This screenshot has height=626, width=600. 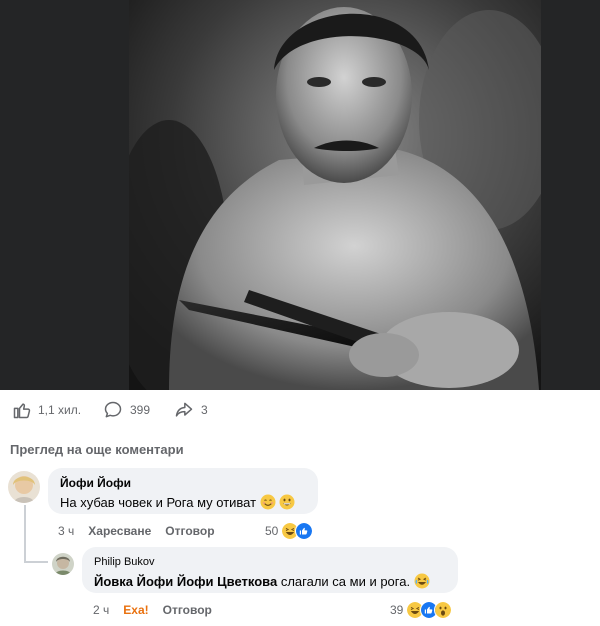 What do you see at coordinates (443, 610) in the screenshot?
I see `wow-reaction-icon` at bounding box center [443, 610].